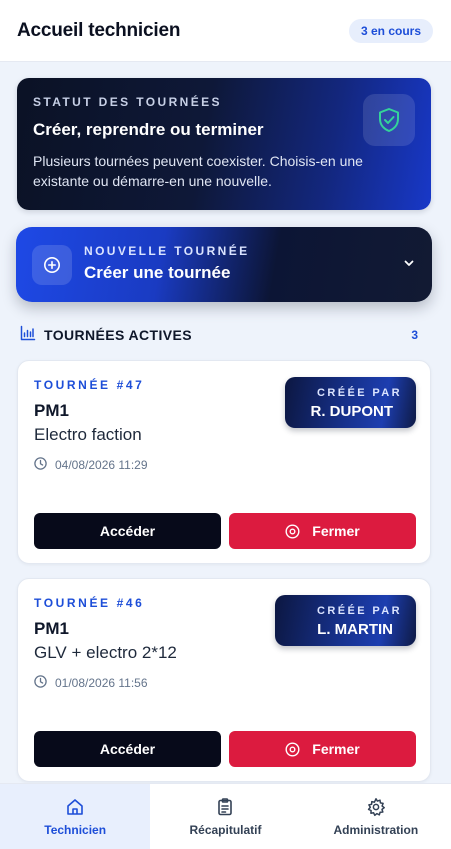 Image resolution: width=451 pixels, height=849 pixels. What do you see at coordinates (376, 807) in the screenshot?
I see `gear-icon` at bounding box center [376, 807].